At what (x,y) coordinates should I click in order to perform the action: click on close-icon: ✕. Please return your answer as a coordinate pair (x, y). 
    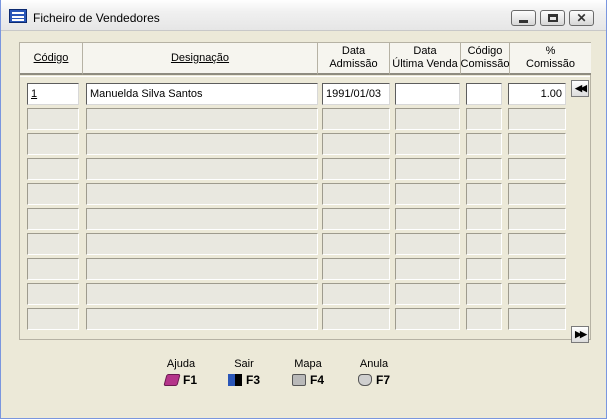
    Looking at the image, I should click on (581, 18).